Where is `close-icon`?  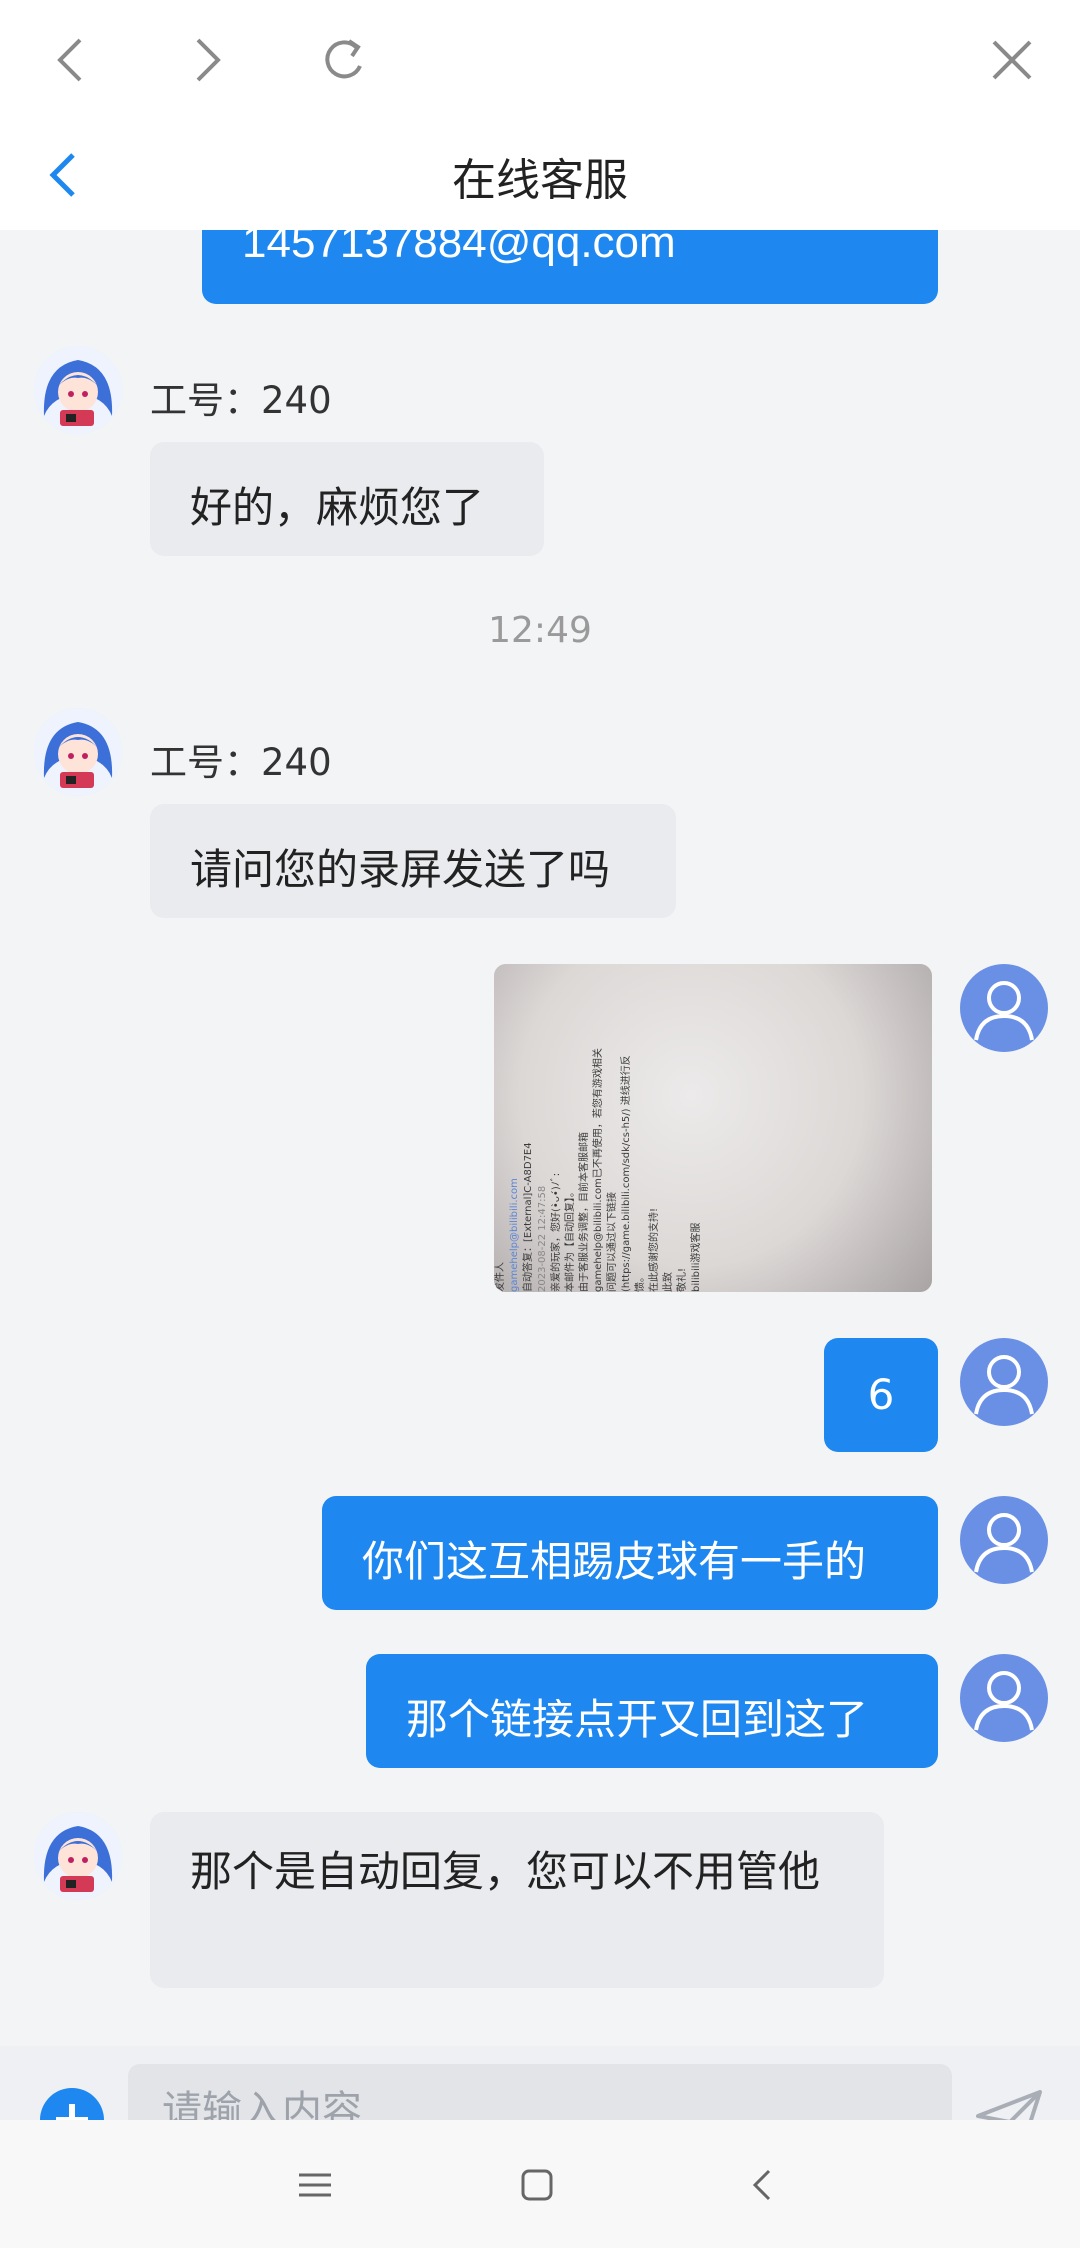 close-icon is located at coordinates (1012, 60).